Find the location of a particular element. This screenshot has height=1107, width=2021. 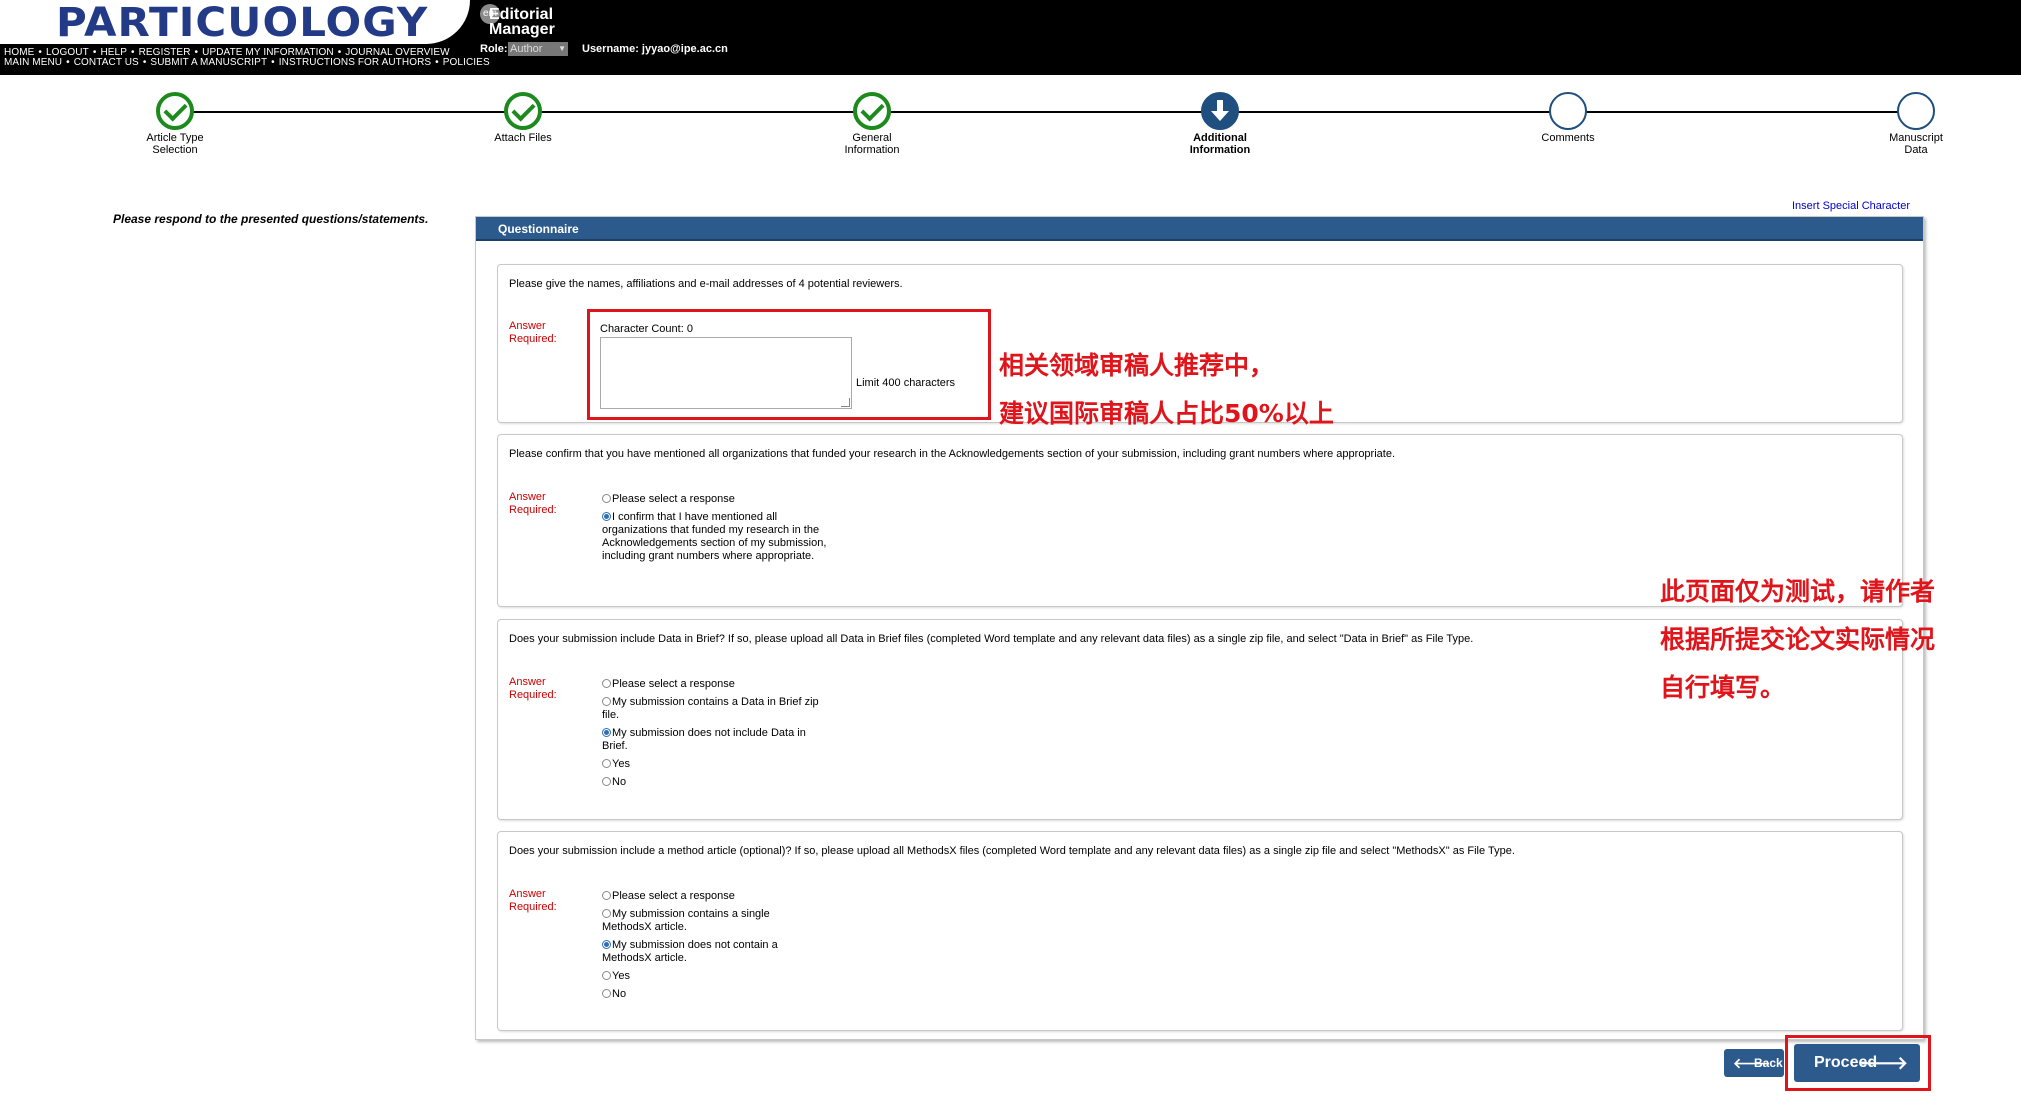

arrow-left-icon: 🡐 is located at coordinates (1752, 1063).